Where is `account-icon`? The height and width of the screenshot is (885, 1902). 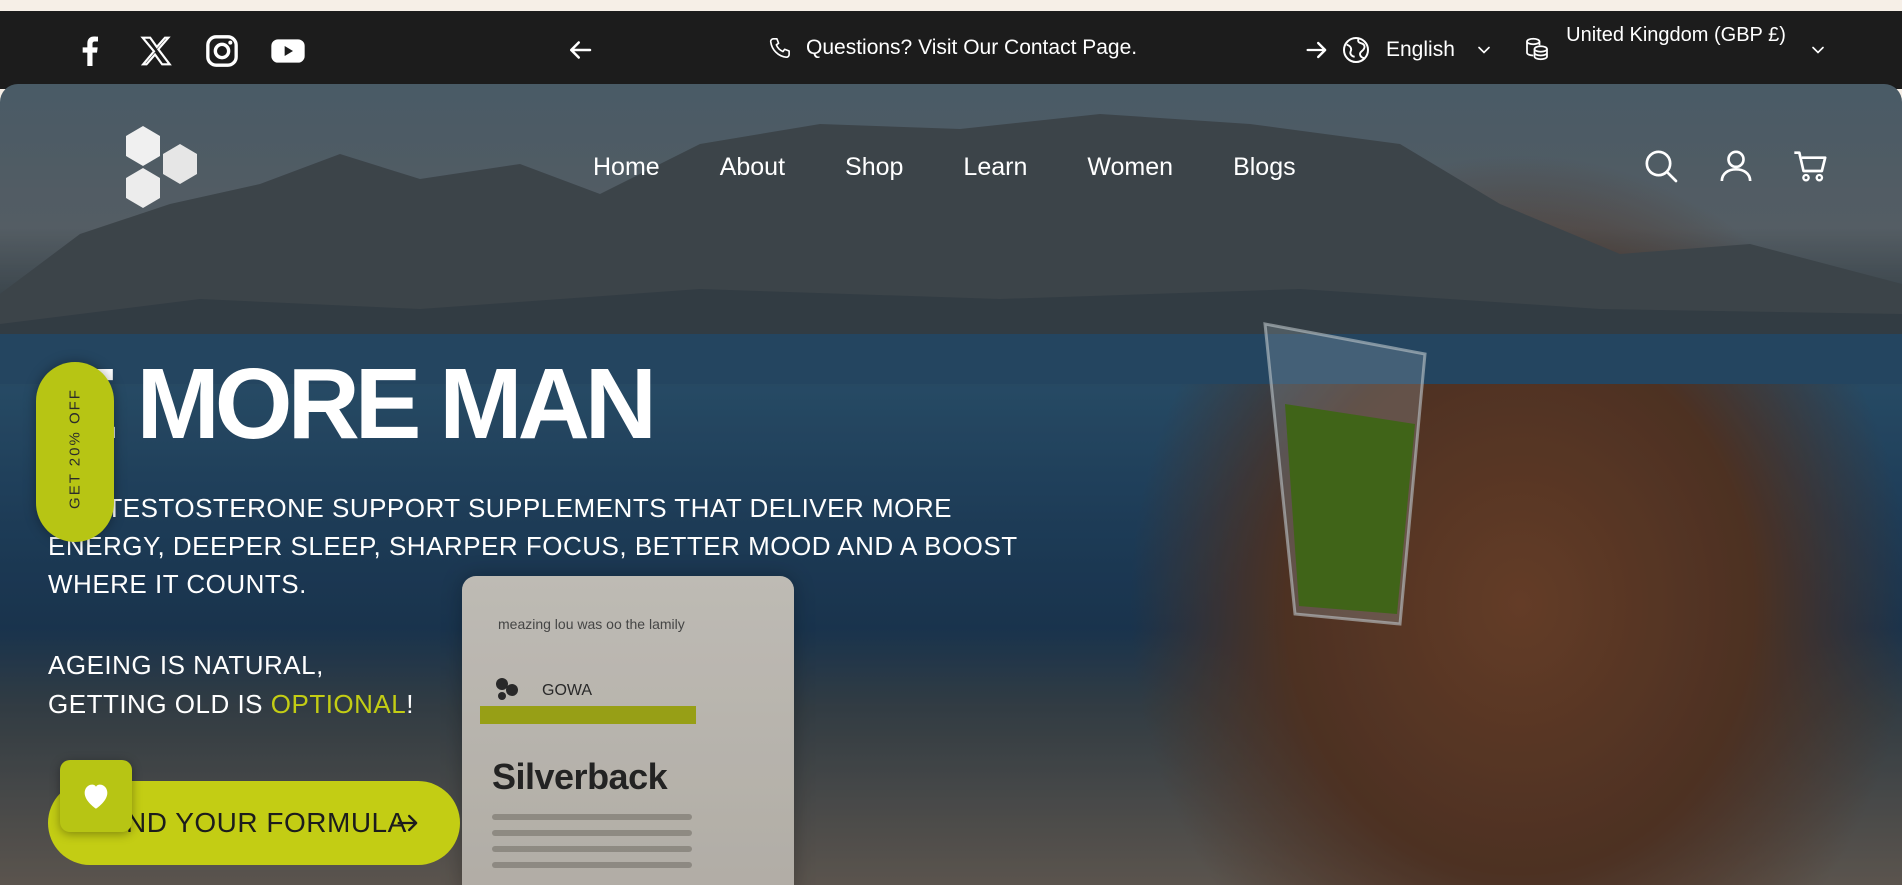
account-icon is located at coordinates (1736, 166).